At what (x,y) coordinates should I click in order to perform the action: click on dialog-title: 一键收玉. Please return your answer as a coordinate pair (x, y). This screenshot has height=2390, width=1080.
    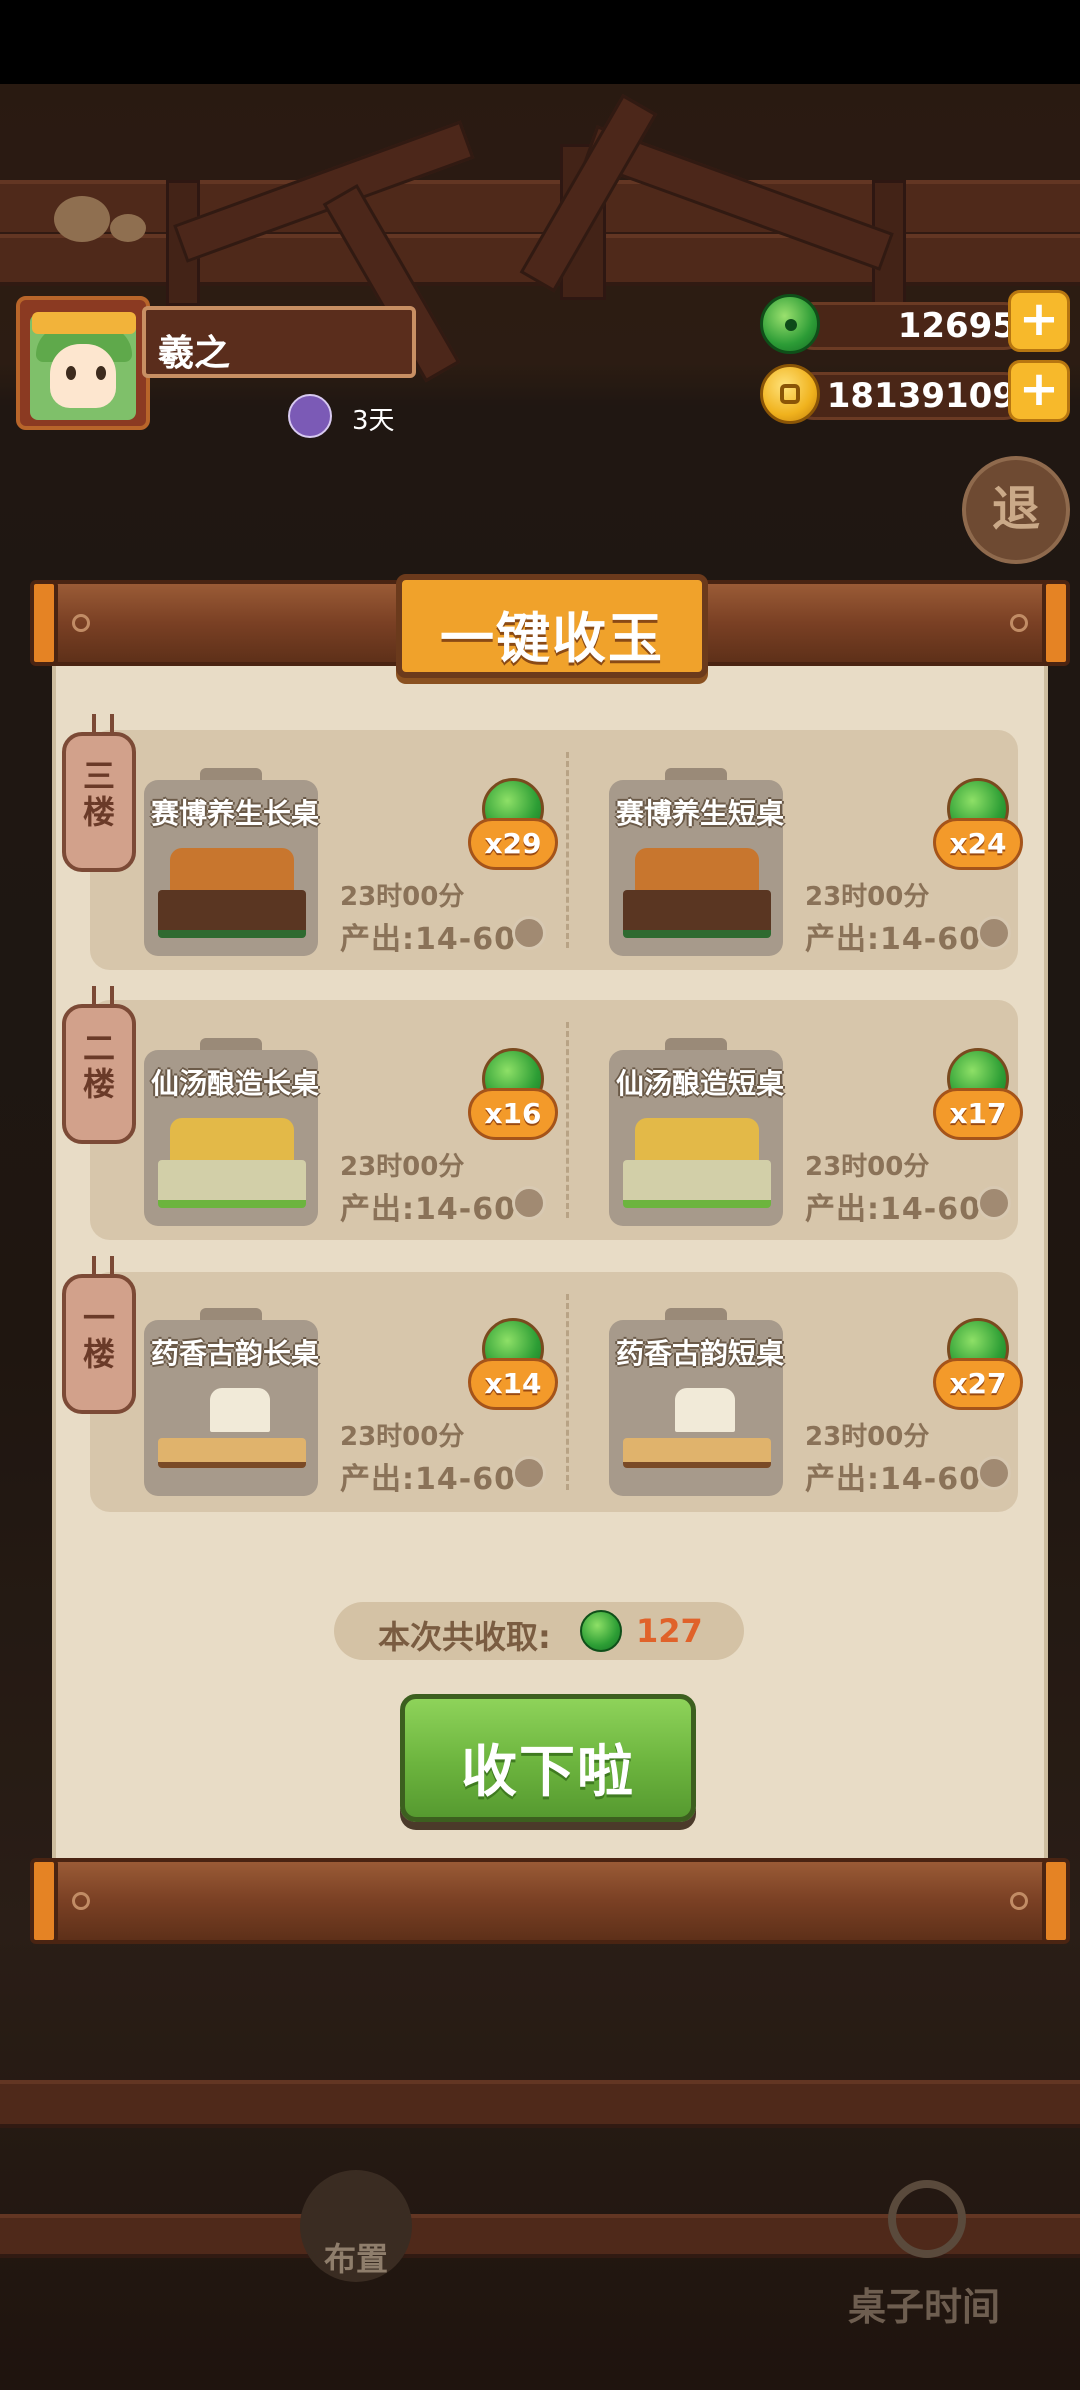
    Looking at the image, I should click on (552, 638).